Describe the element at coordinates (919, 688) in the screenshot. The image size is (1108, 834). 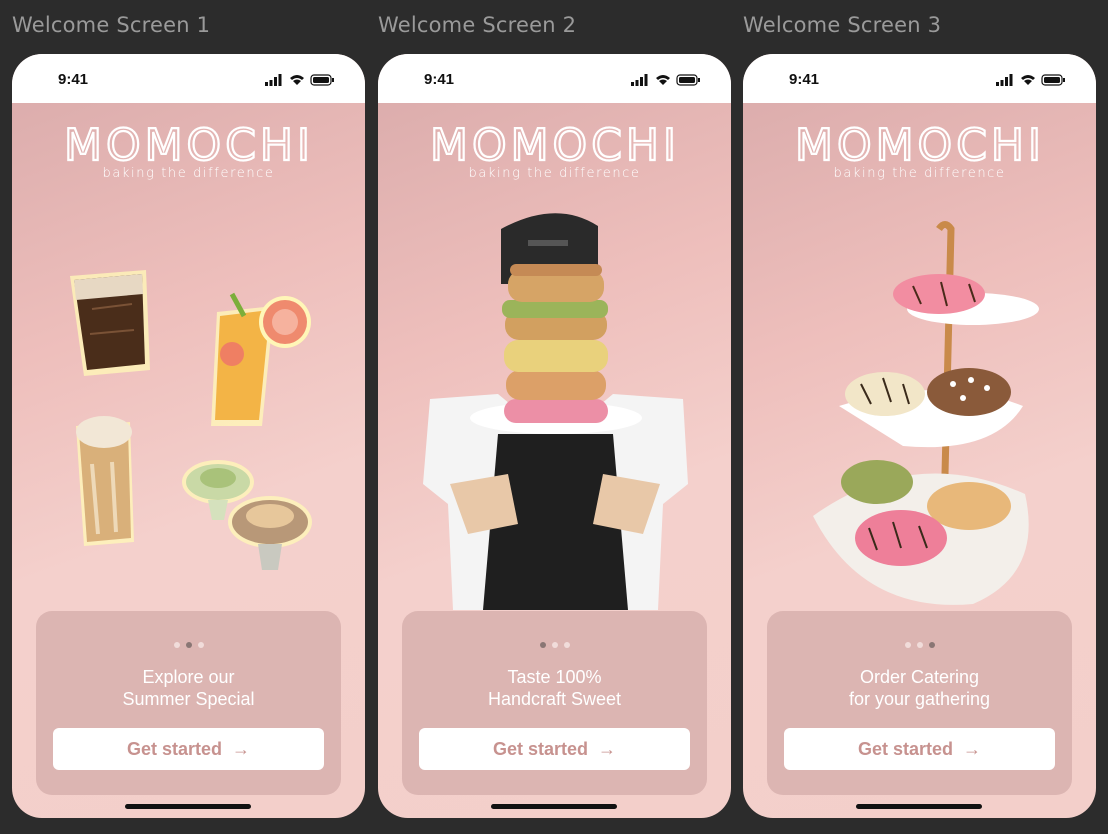
I see `onboarding-caption: Order Catering for your gathering` at that location.